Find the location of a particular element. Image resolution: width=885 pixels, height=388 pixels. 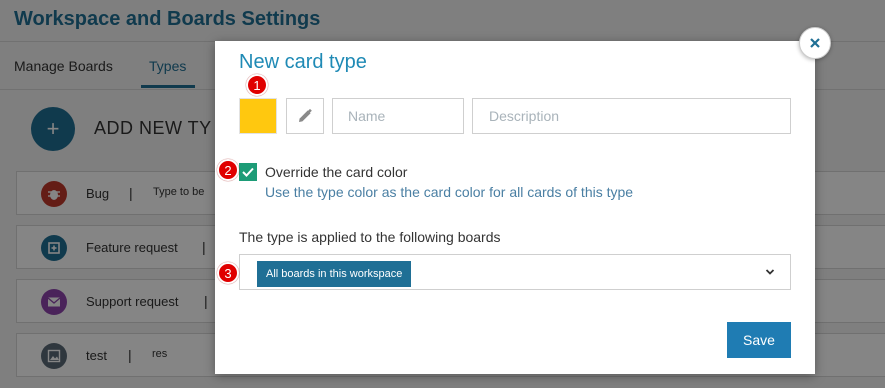

save-button: Save is located at coordinates (759, 340).